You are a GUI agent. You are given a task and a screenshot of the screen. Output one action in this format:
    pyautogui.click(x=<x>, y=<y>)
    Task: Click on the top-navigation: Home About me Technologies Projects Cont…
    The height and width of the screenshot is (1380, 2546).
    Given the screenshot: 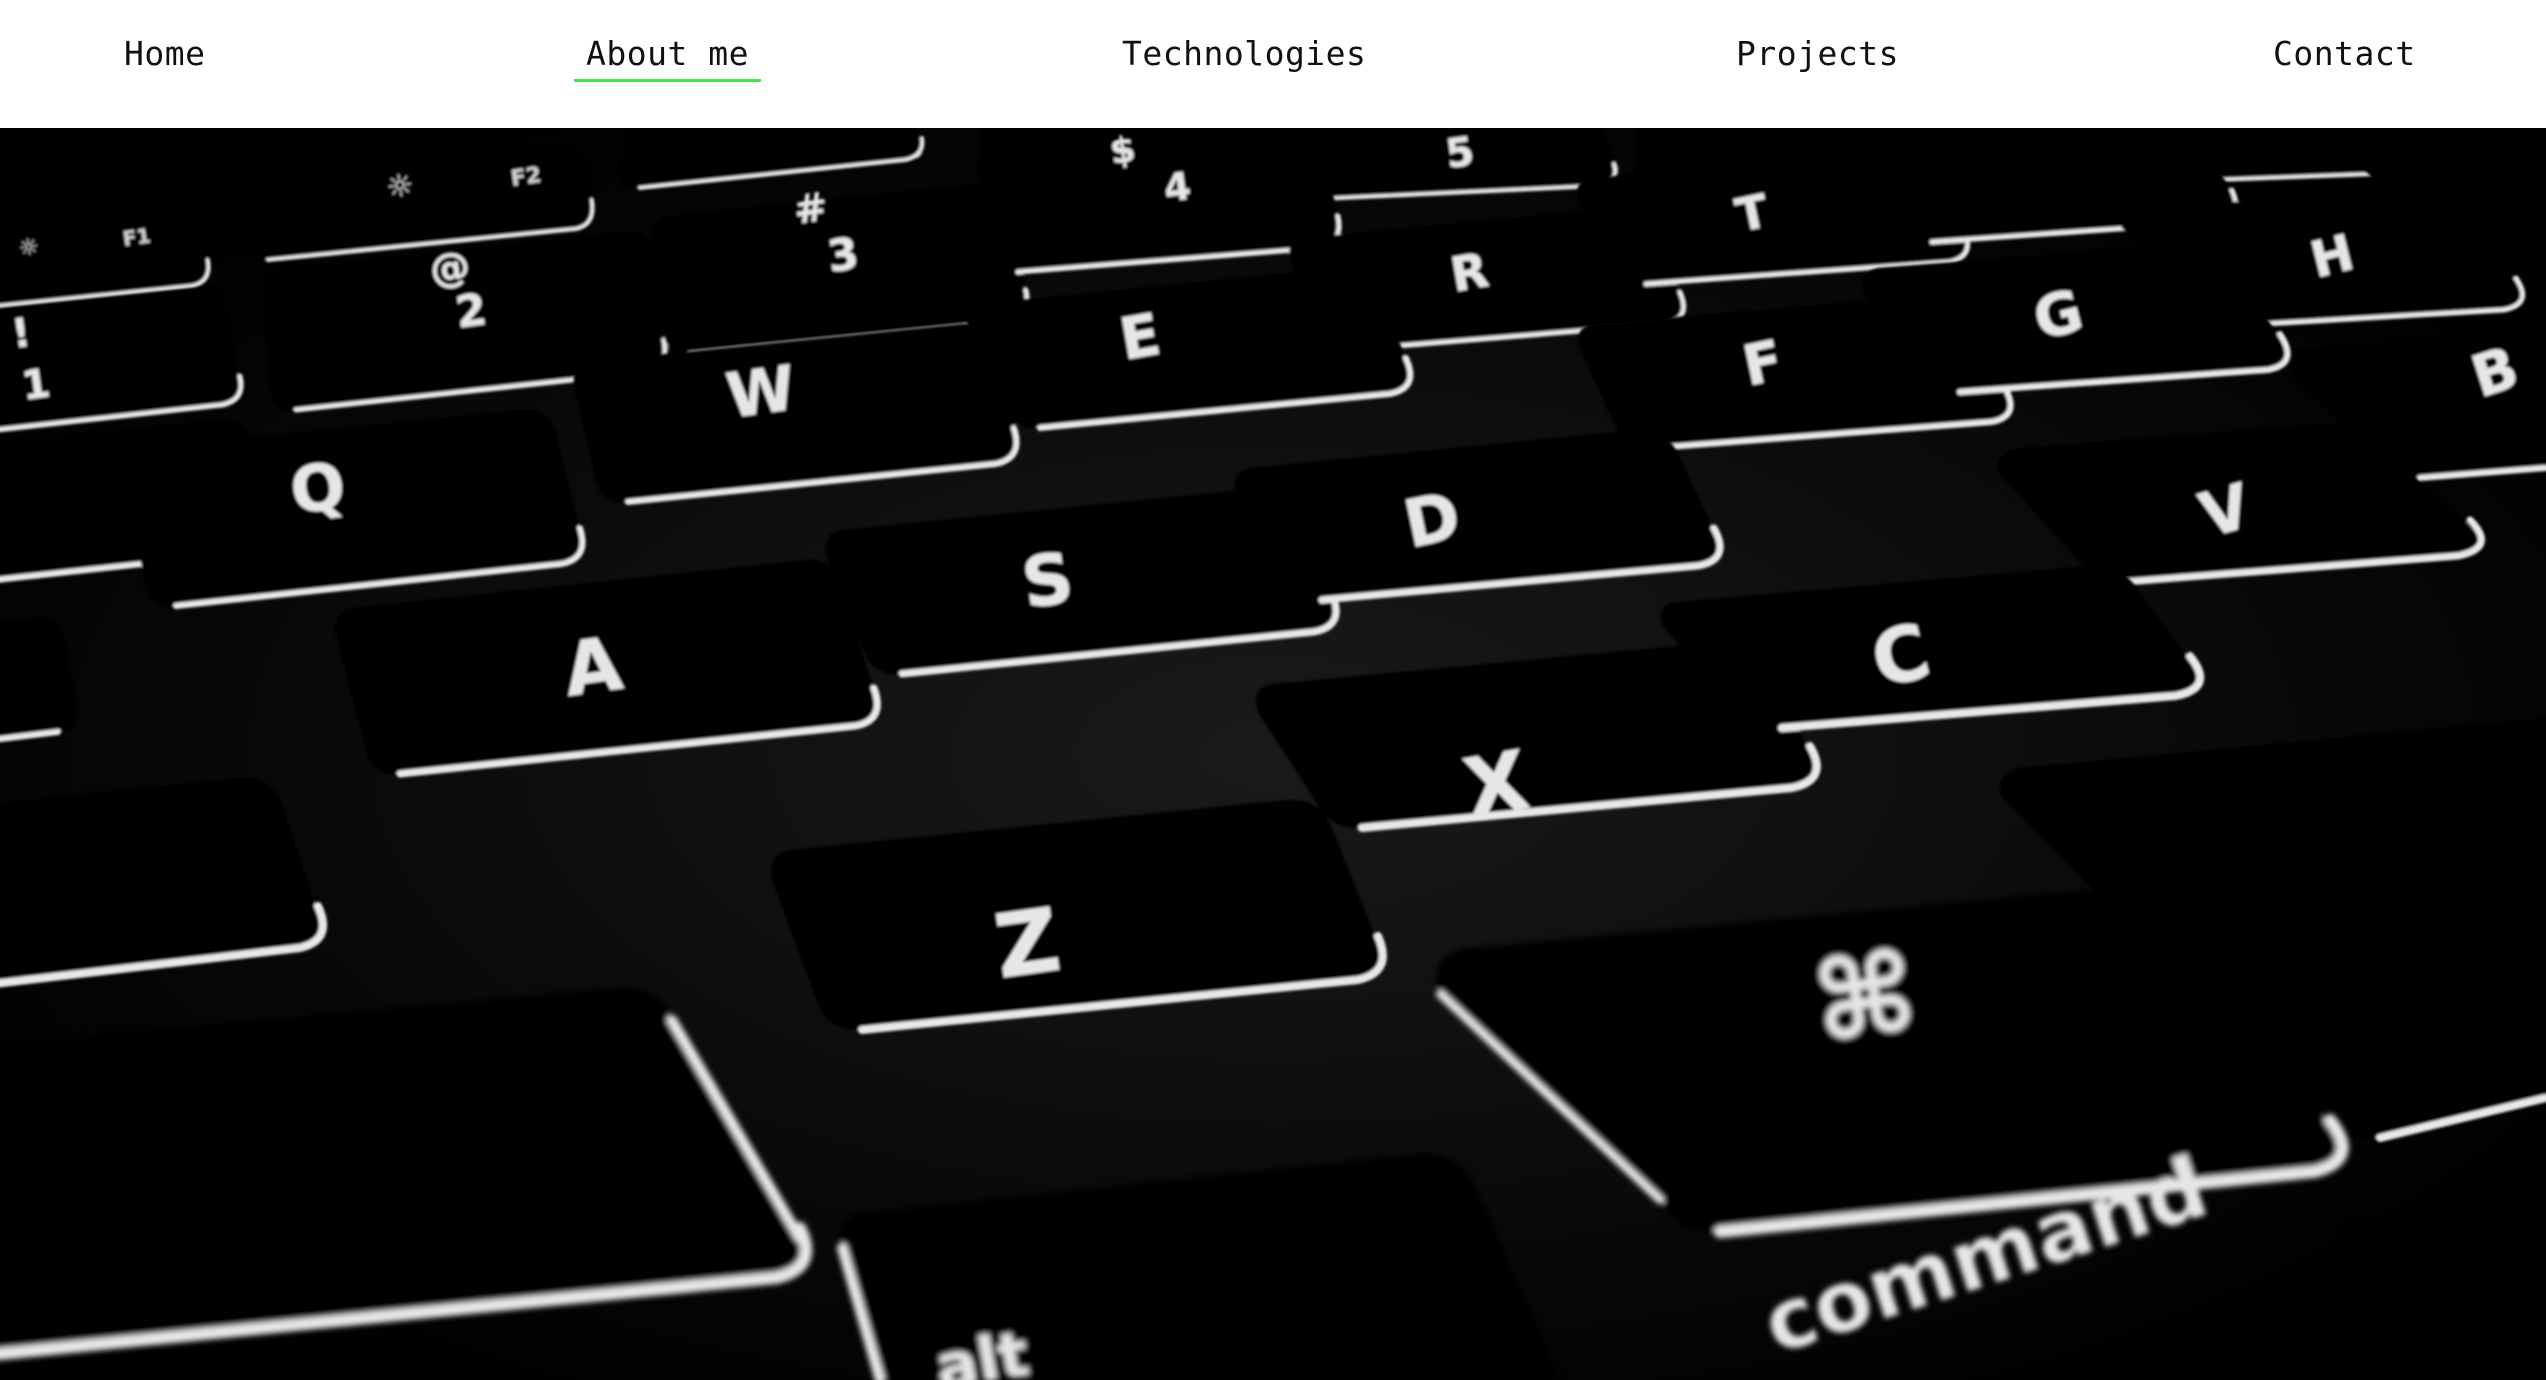 What is the action you would take?
    pyautogui.click(x=1273, y=64)
    